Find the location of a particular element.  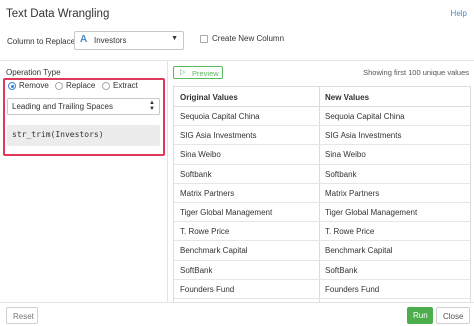

table-row: Sina Weibo Sina Weibo is located at coordinates (322, 155).